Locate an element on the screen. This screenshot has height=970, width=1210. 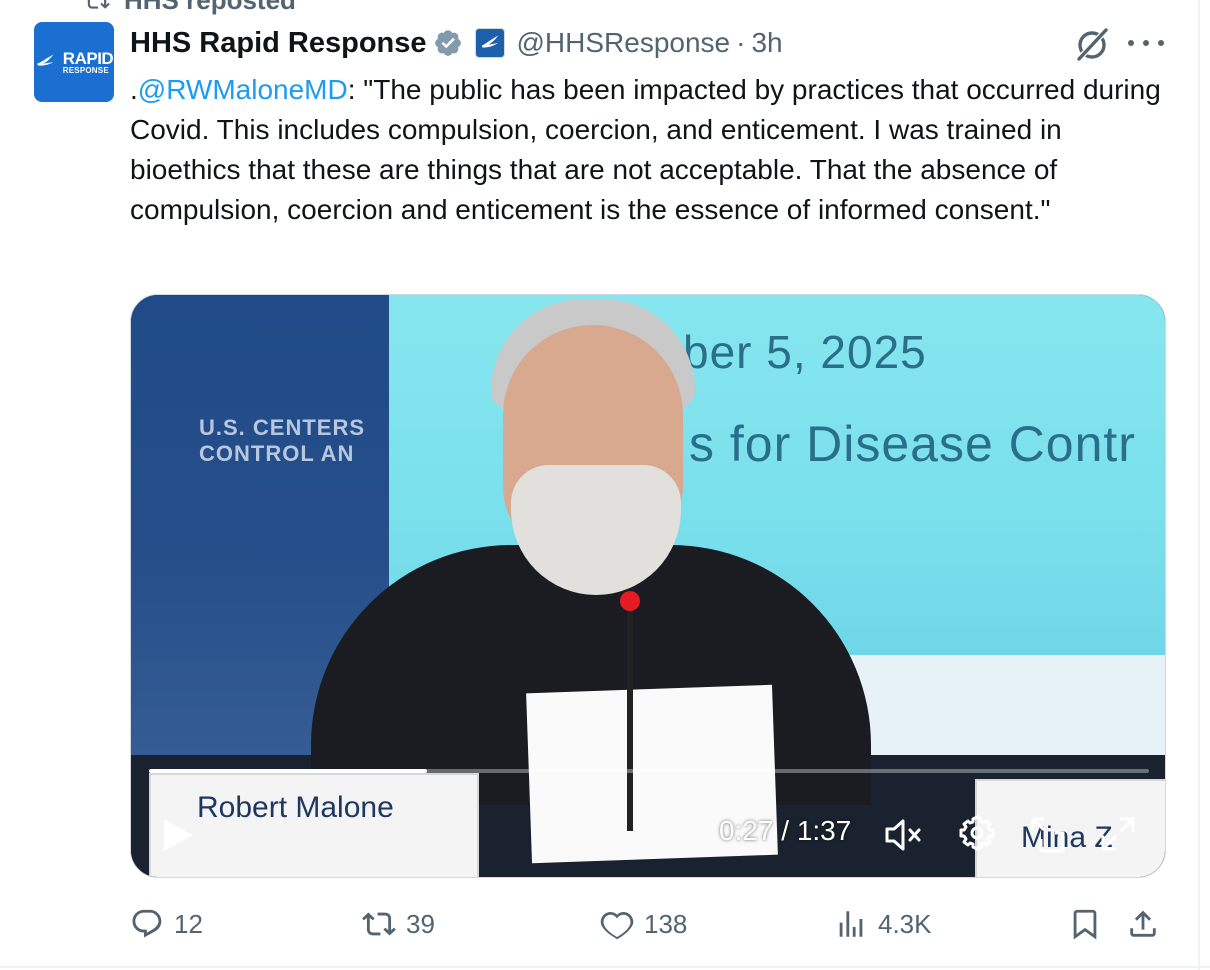
share-icon is located at coordinates (1143, 923).